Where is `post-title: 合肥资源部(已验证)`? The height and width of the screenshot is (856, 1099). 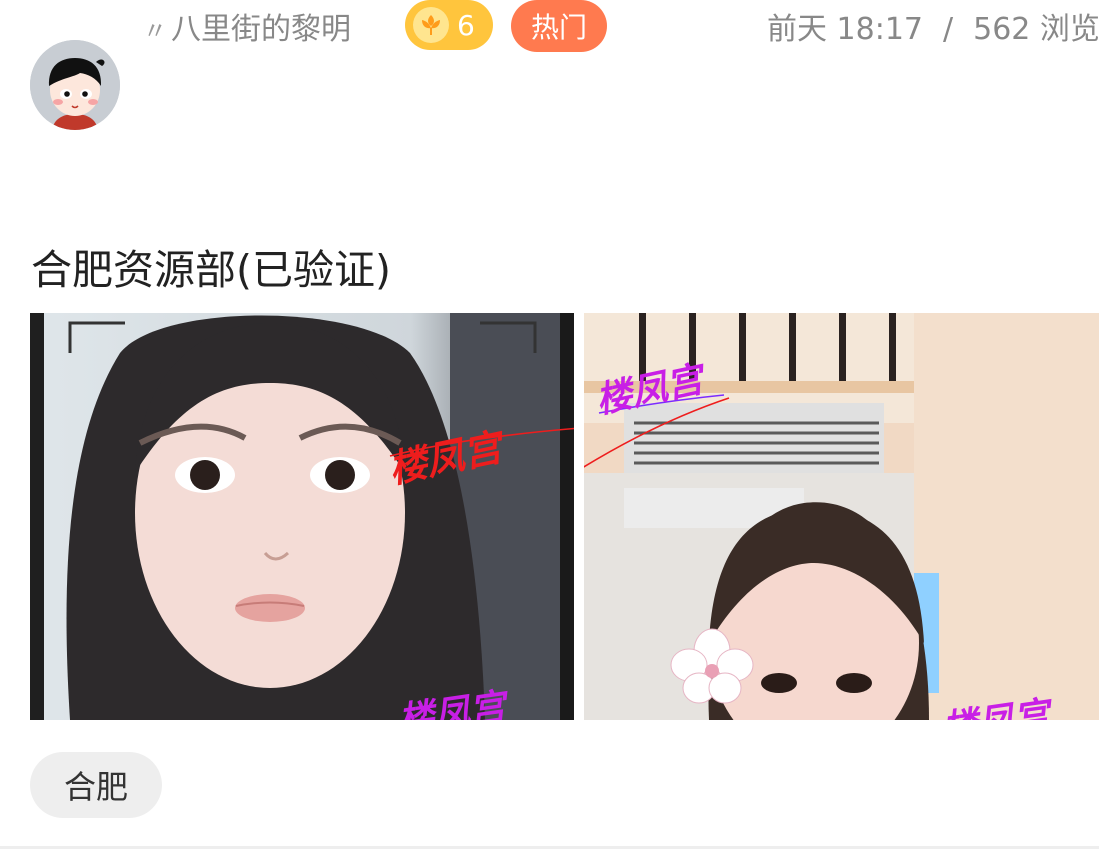 post-title: 合肥资源部(已验证) is located at coordinates (211, 270).